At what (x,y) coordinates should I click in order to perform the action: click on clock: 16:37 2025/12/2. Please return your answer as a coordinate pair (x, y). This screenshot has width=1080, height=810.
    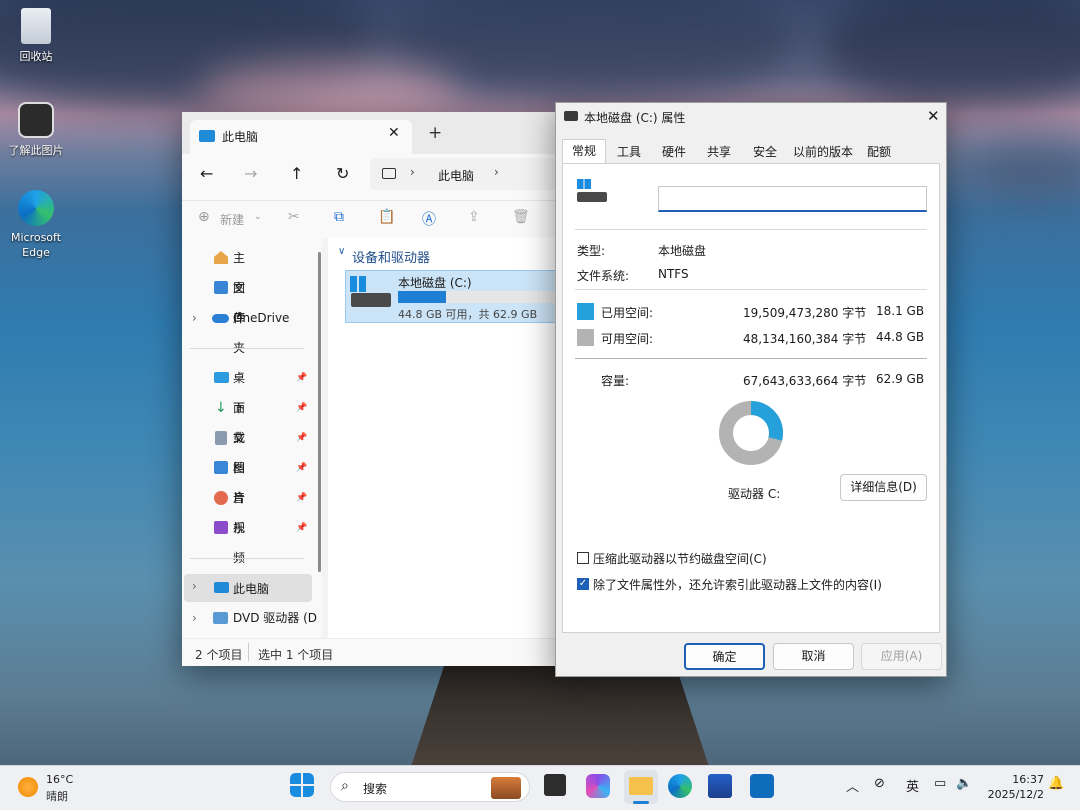
    Looking at the image, I should click on (1014, 788).